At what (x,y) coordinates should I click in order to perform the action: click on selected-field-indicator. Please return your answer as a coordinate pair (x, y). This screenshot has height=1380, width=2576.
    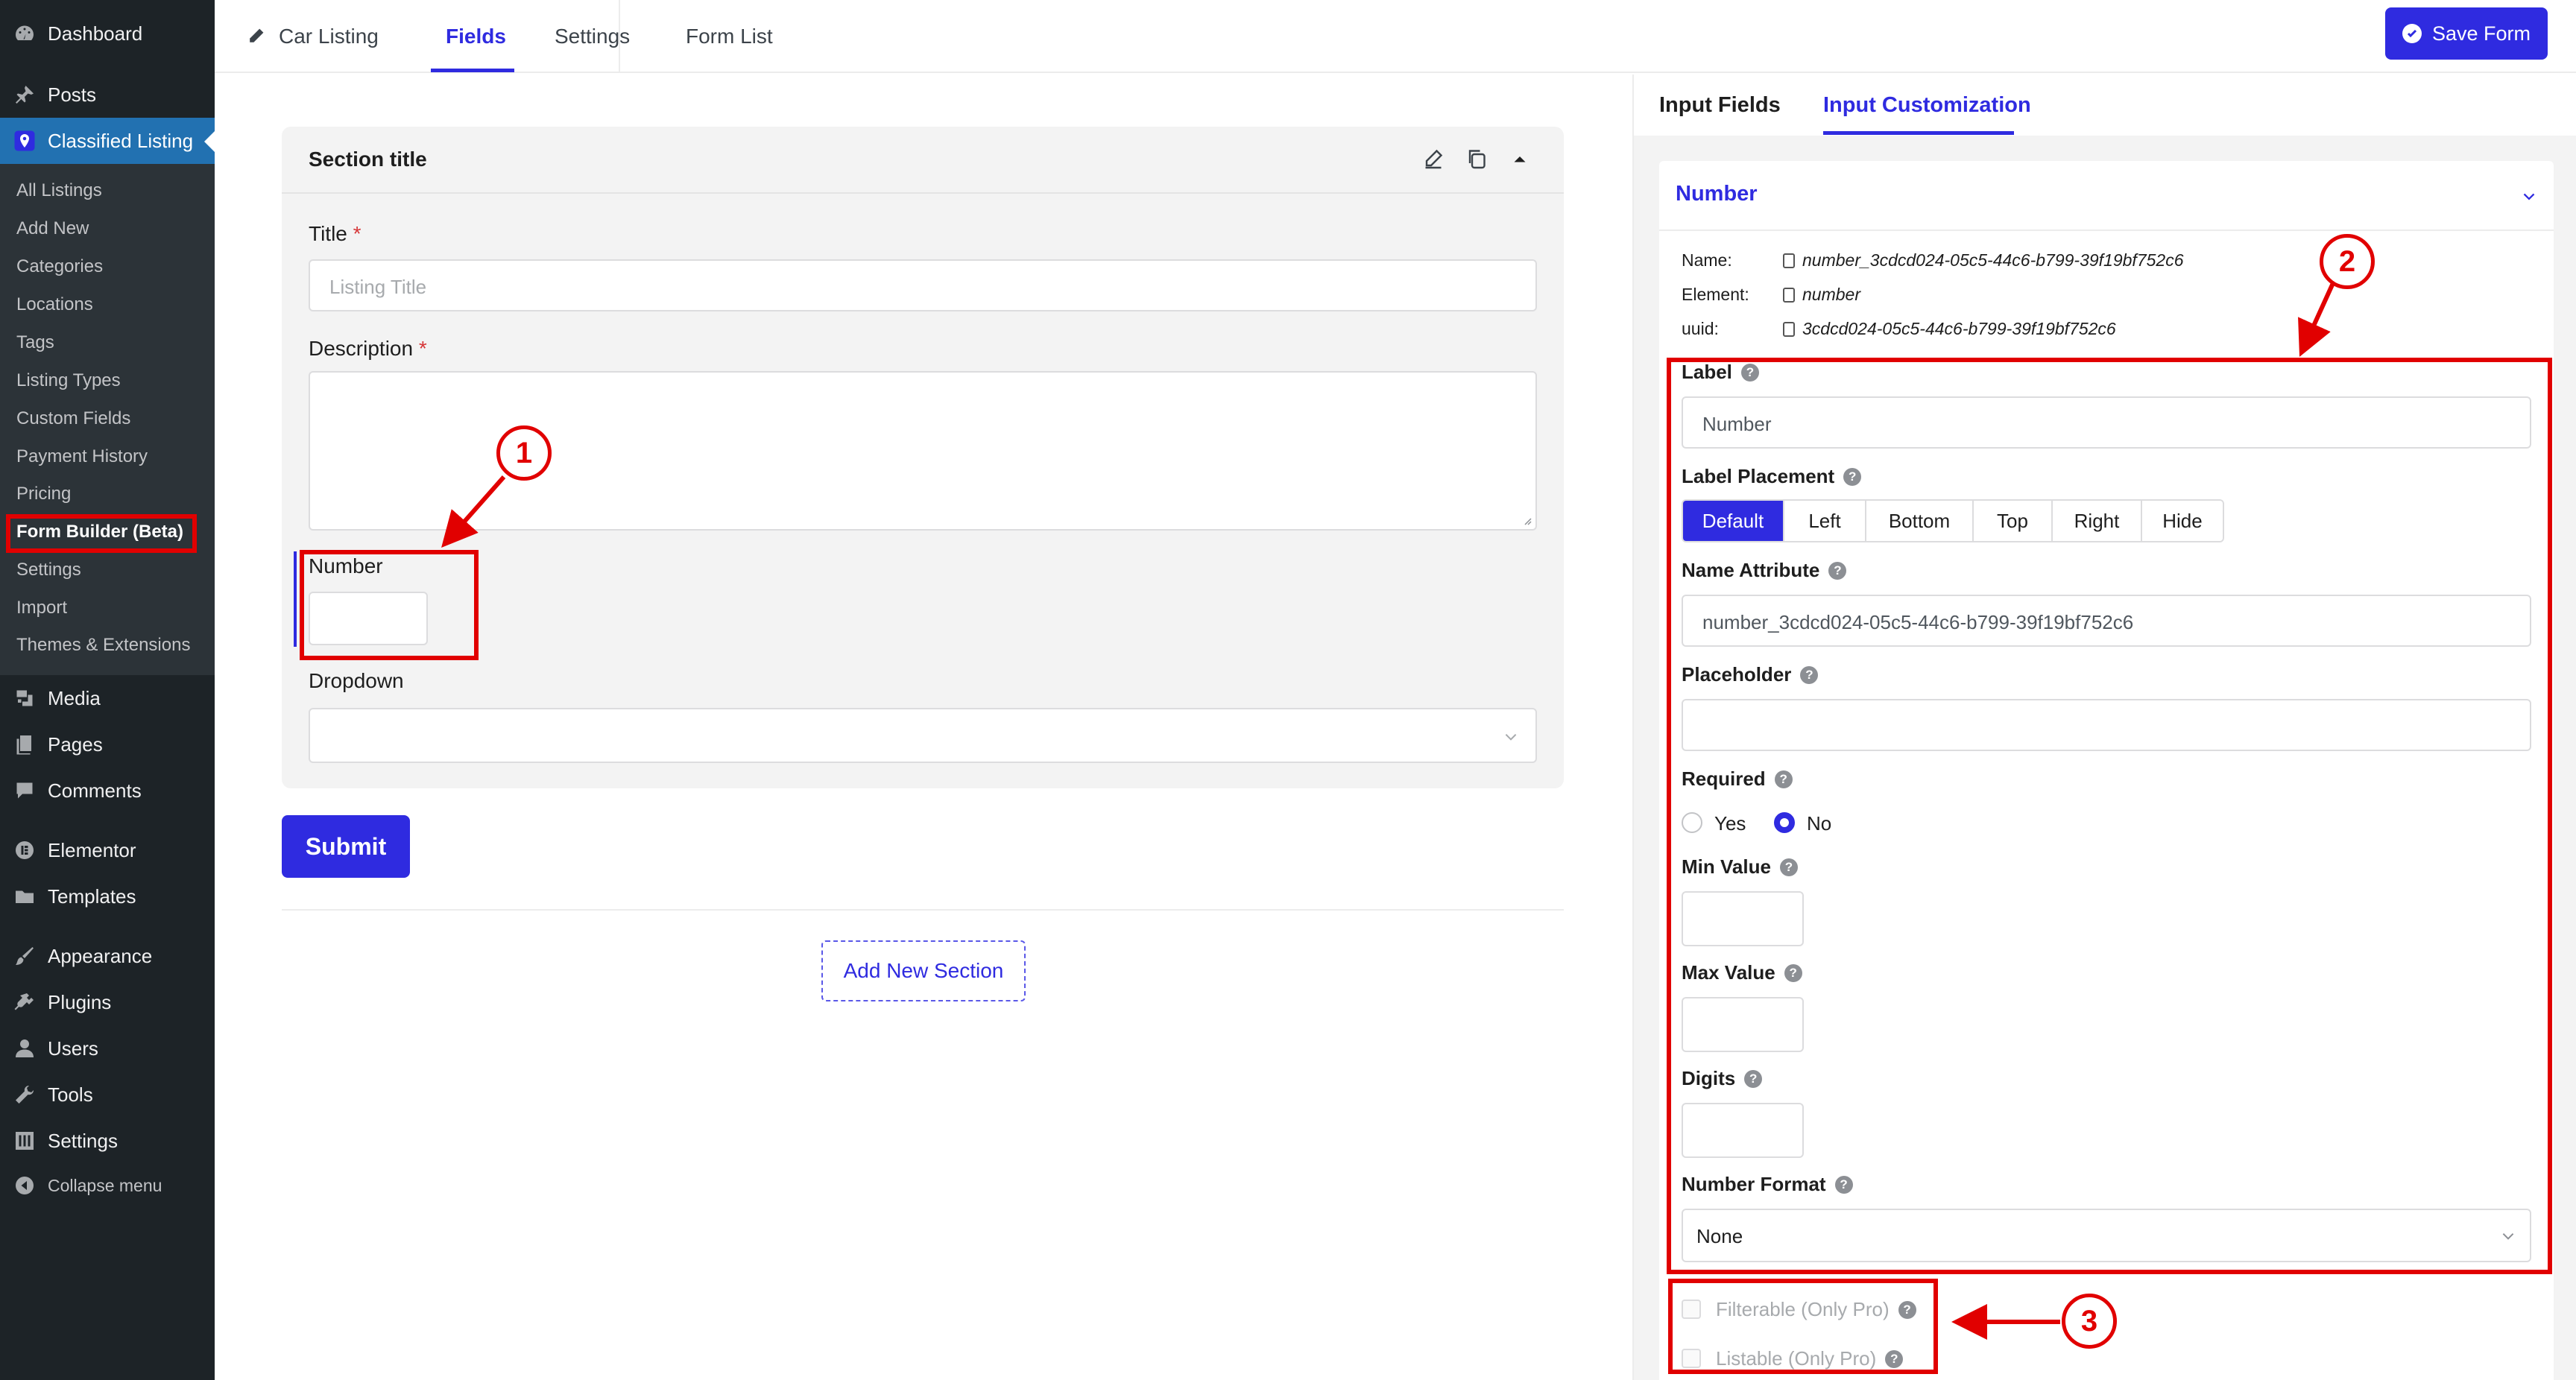
    Looking at the image, I should click on (295, 599).